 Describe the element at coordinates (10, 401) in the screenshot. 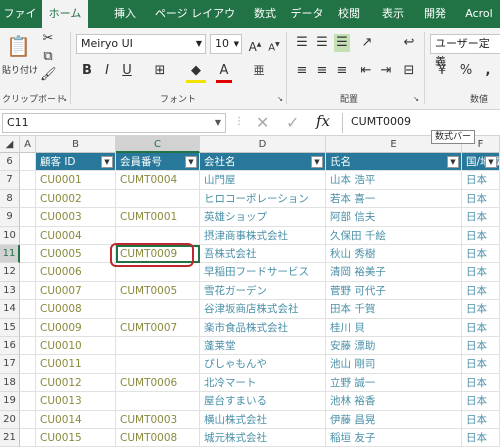

I see `row-header: 19` at that location.